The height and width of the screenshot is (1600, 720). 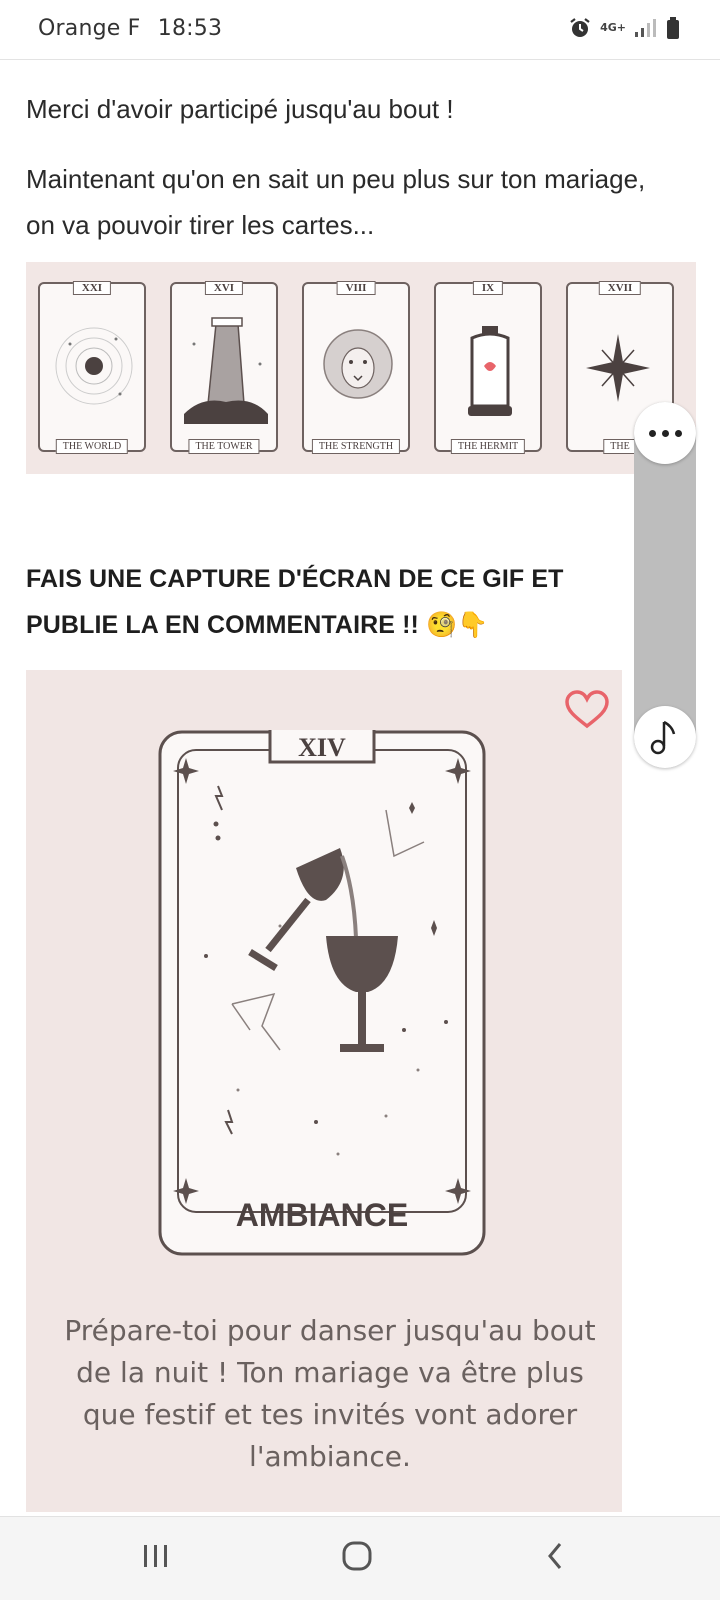 I want to click on status-bar: Orange F 18:53 4G+, so click(x=360, y=30).